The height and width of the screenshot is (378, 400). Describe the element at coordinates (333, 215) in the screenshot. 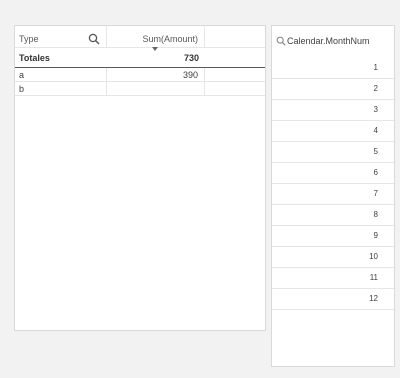

I see `list-item: 8` at that location.